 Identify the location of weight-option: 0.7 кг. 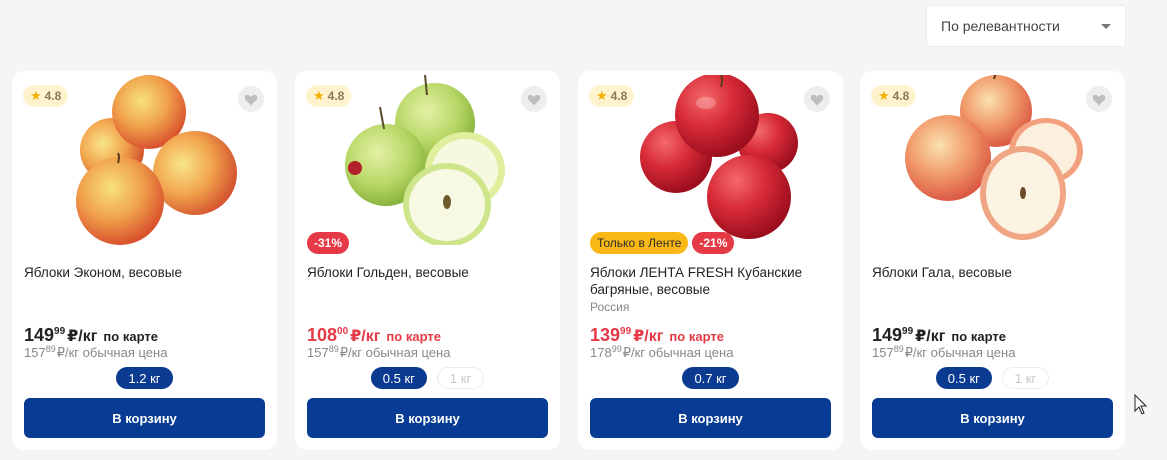
(710, 378).